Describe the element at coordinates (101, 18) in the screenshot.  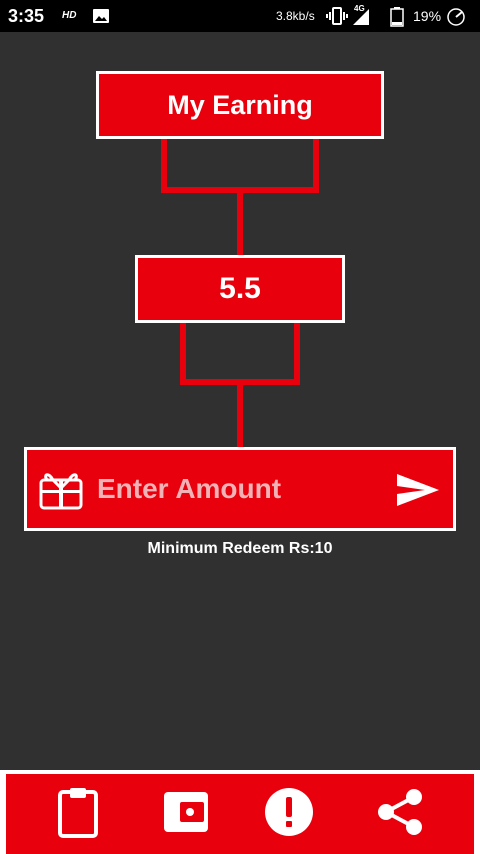
I see `image-notification-icon` at that location.